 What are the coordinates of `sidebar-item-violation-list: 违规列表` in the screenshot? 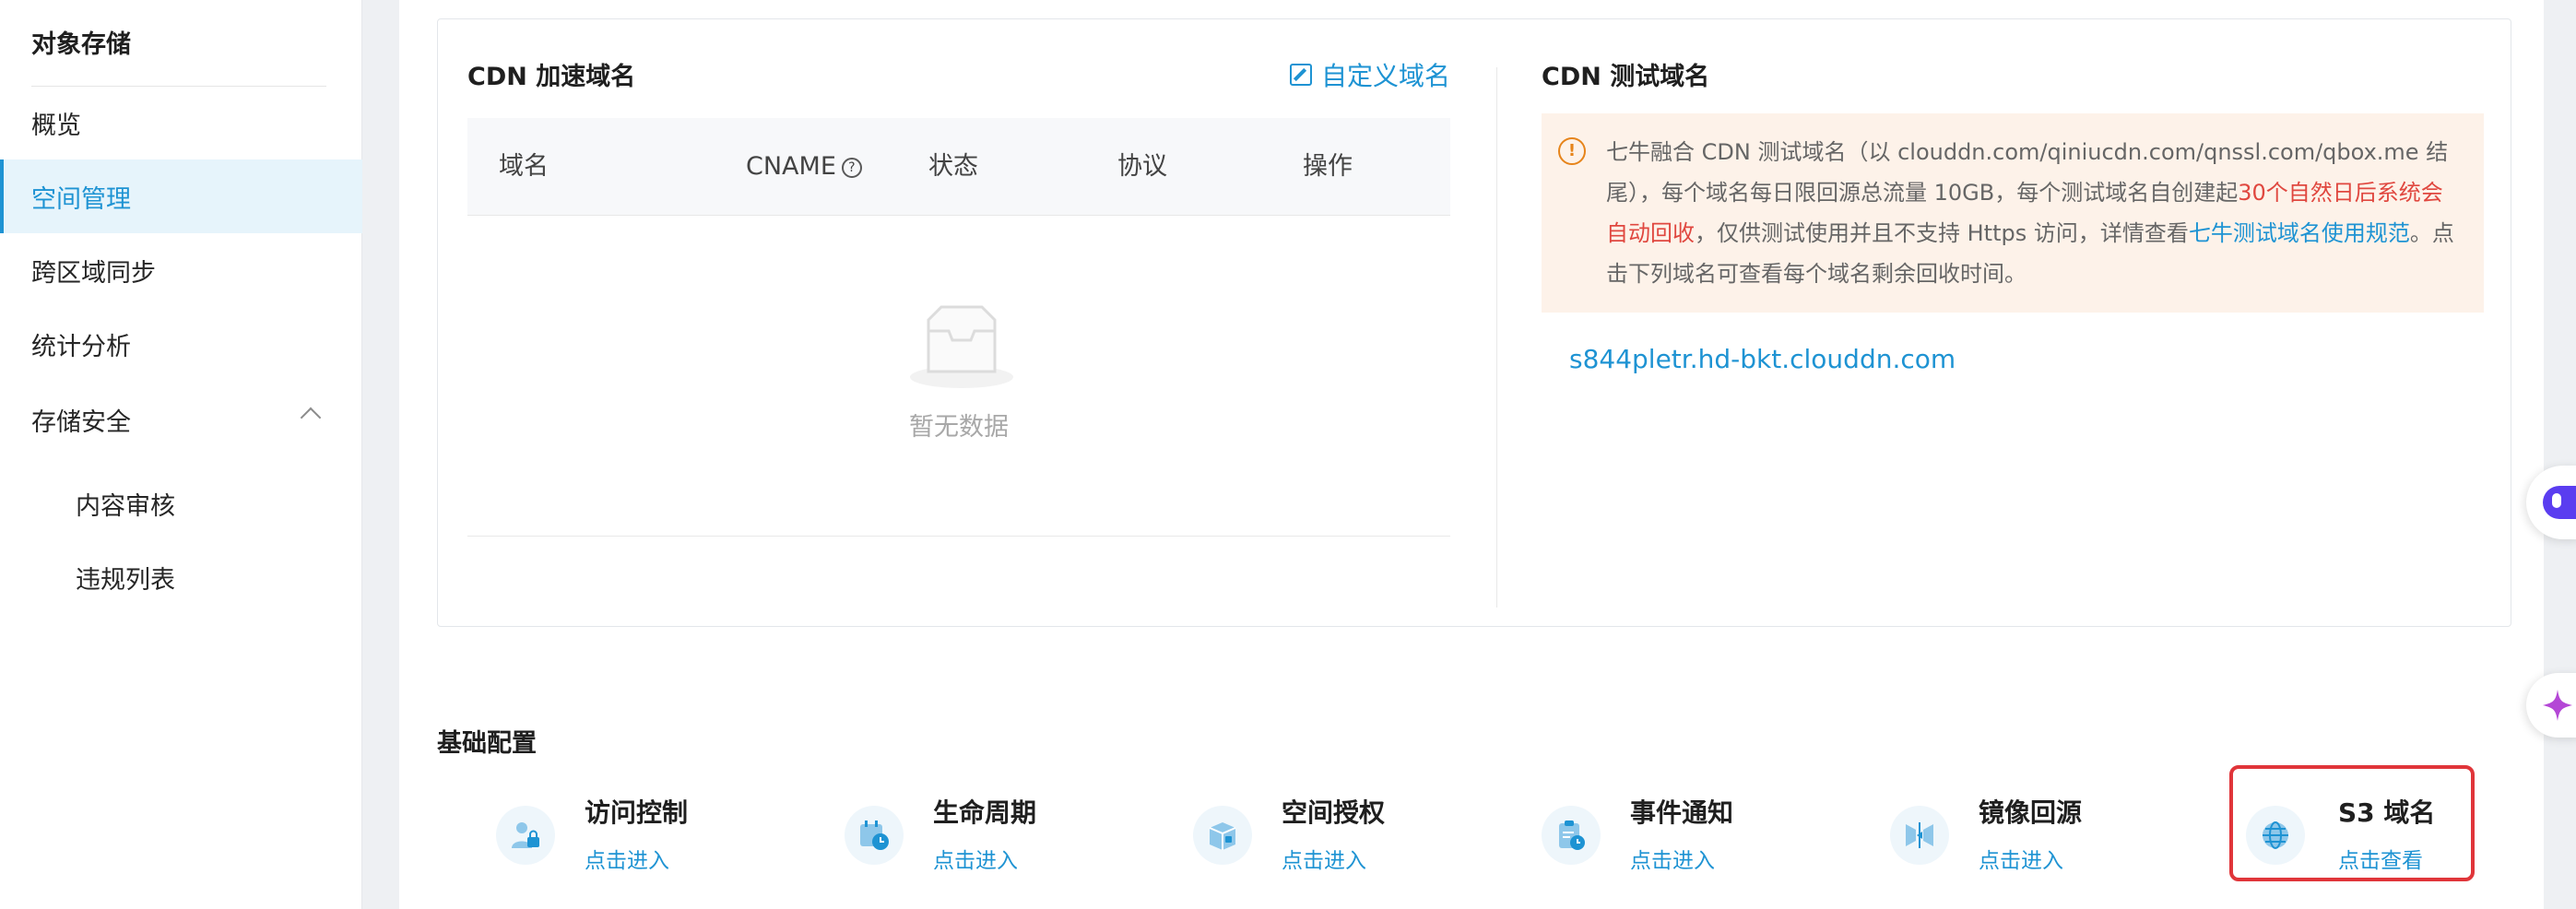 It's located at (181, 577).